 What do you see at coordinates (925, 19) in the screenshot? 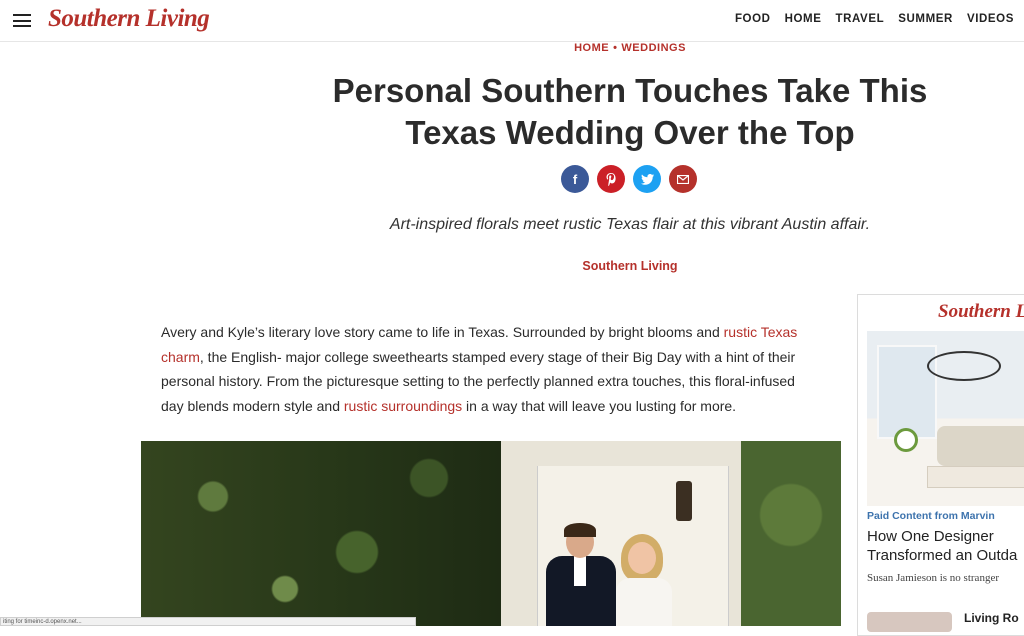
I see `nav-summer: SUMMER` at bounding box center [925, 19].